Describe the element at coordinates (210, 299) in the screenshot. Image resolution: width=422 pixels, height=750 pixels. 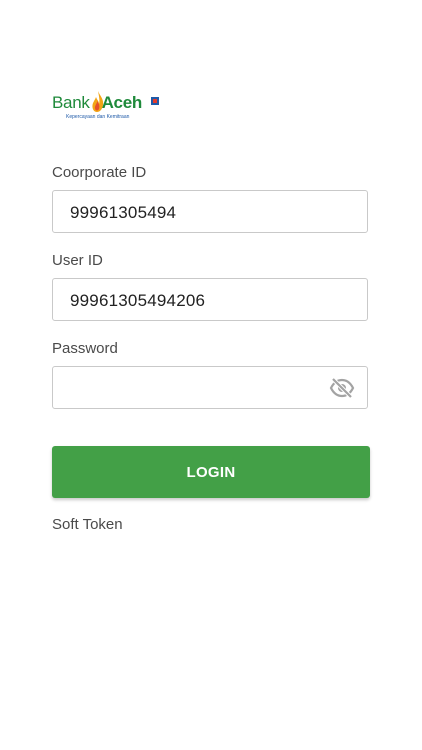
I see `user-id-input: 99961305494206` at that location.